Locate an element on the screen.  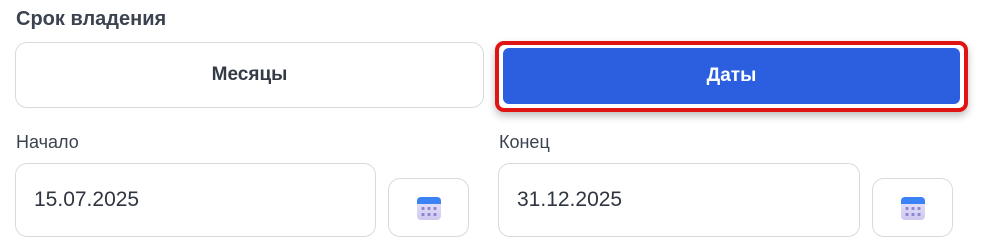
end-date-input is located at coordinates (679, 200).